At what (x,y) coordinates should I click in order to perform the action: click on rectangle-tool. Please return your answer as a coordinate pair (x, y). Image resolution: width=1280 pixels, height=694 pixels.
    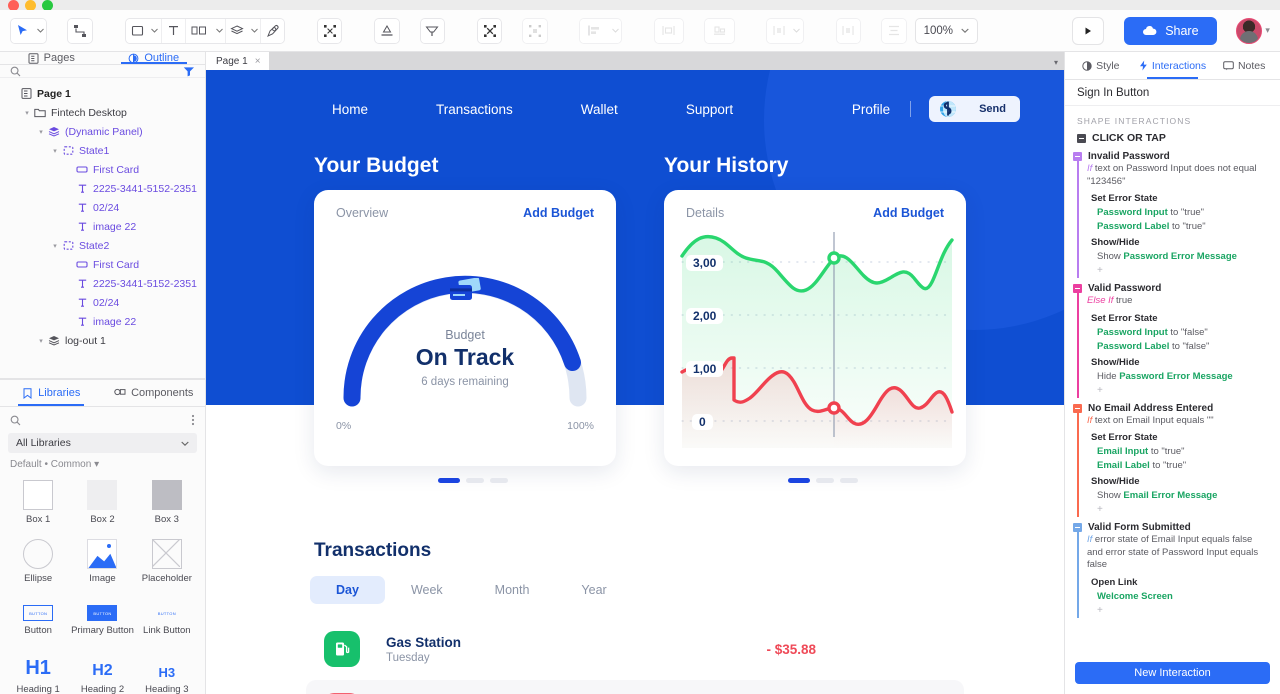
    Looking at the image, I should click on (137, 30).